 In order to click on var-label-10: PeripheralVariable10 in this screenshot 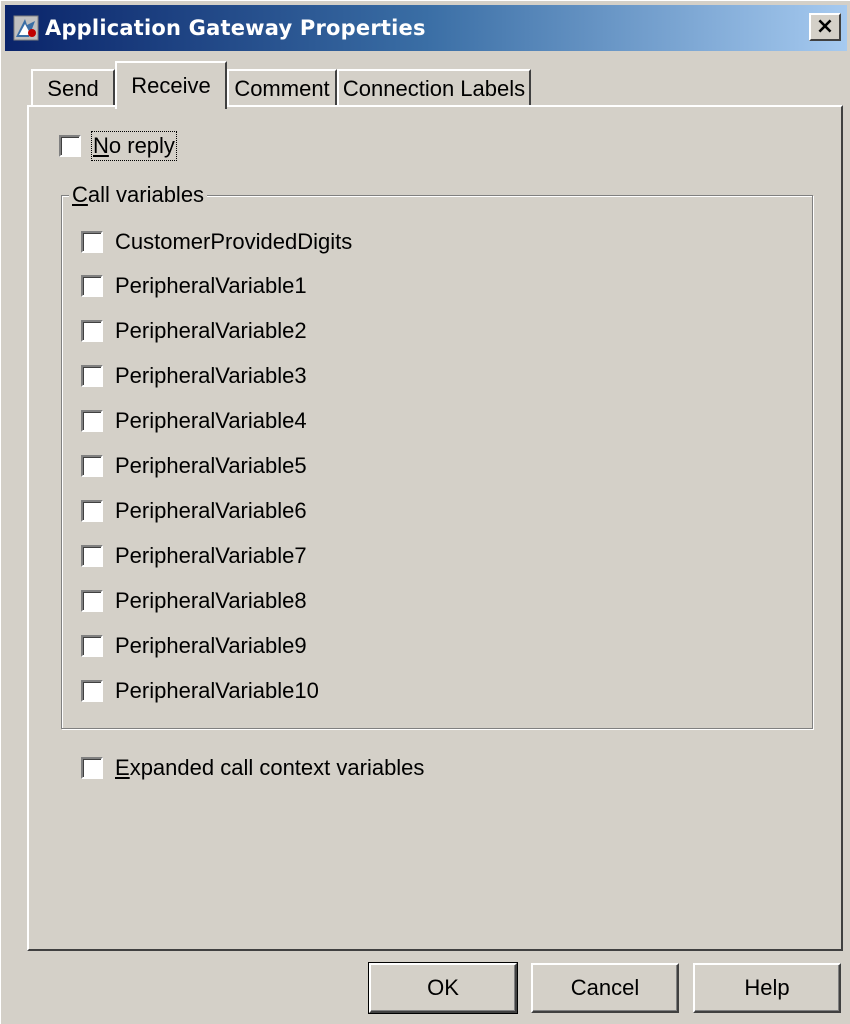, I will do `click(217, 691)`.